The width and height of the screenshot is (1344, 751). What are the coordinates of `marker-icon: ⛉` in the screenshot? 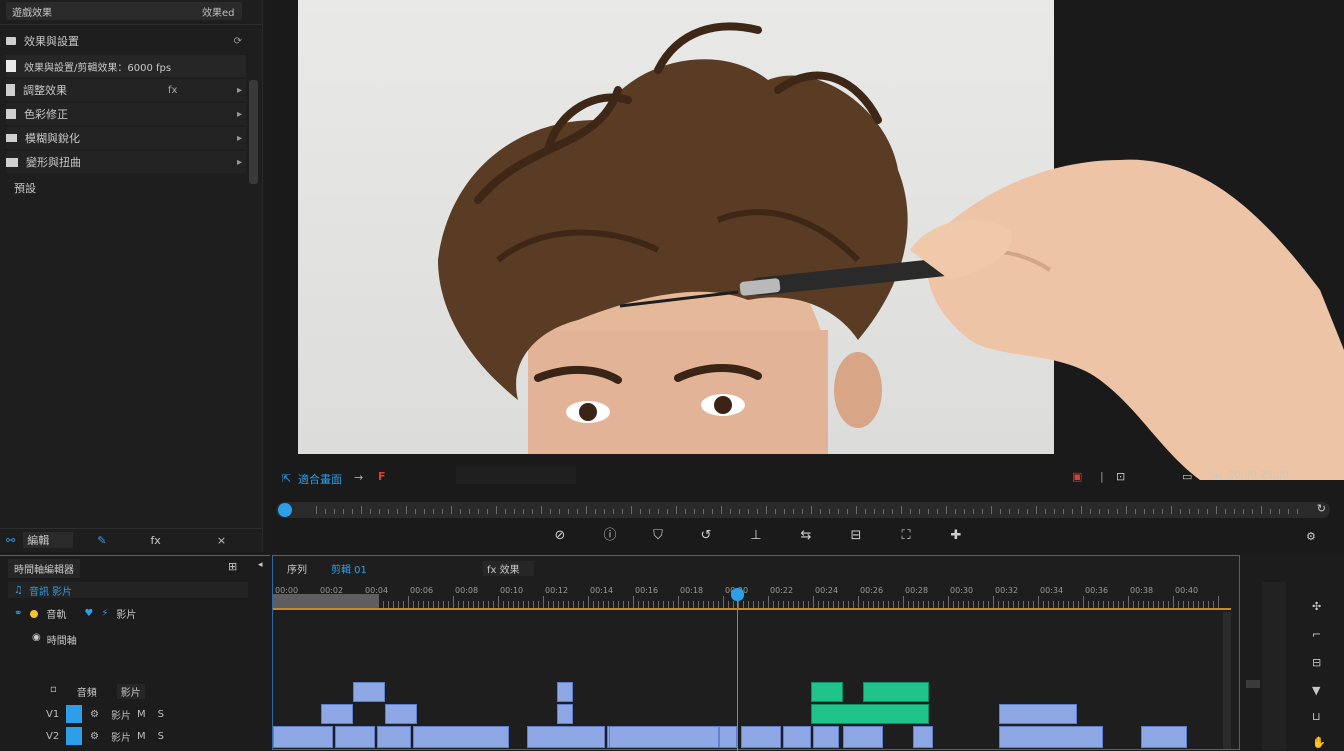 It's located at (658, 536).